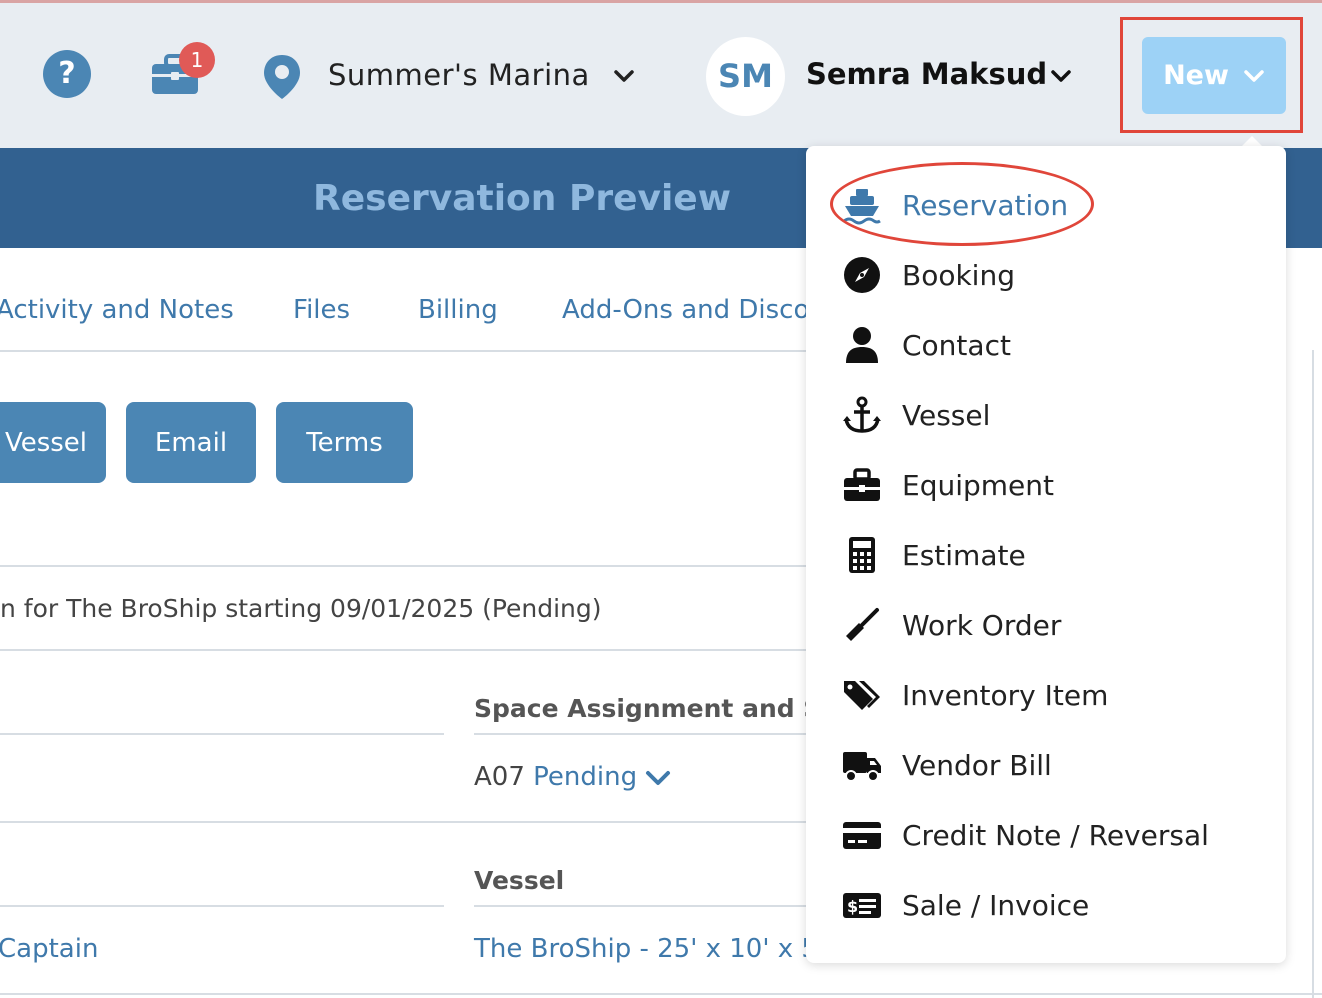 This screenshot has height=998, width=1322. Describe the element at coordinates (996, 905) in the screenshot. I see `menu-item-label: Sale / Invoice` at that location.